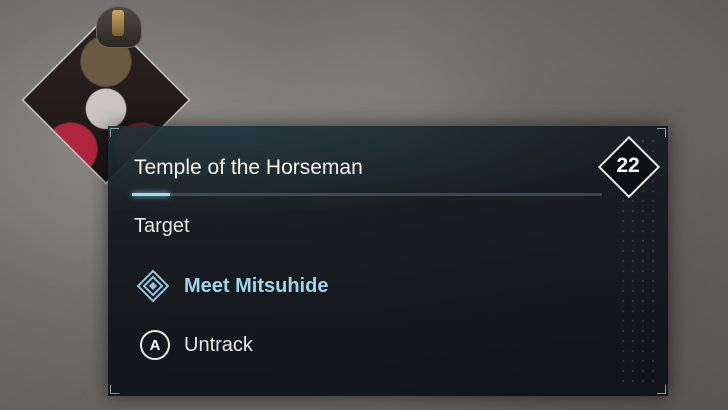 The height and width of the screenshot is (410, 728). What do you see at coordinates (151, 194) in the screenshot?
I see `quest-progress-fill` at bounding box center [151, 194].